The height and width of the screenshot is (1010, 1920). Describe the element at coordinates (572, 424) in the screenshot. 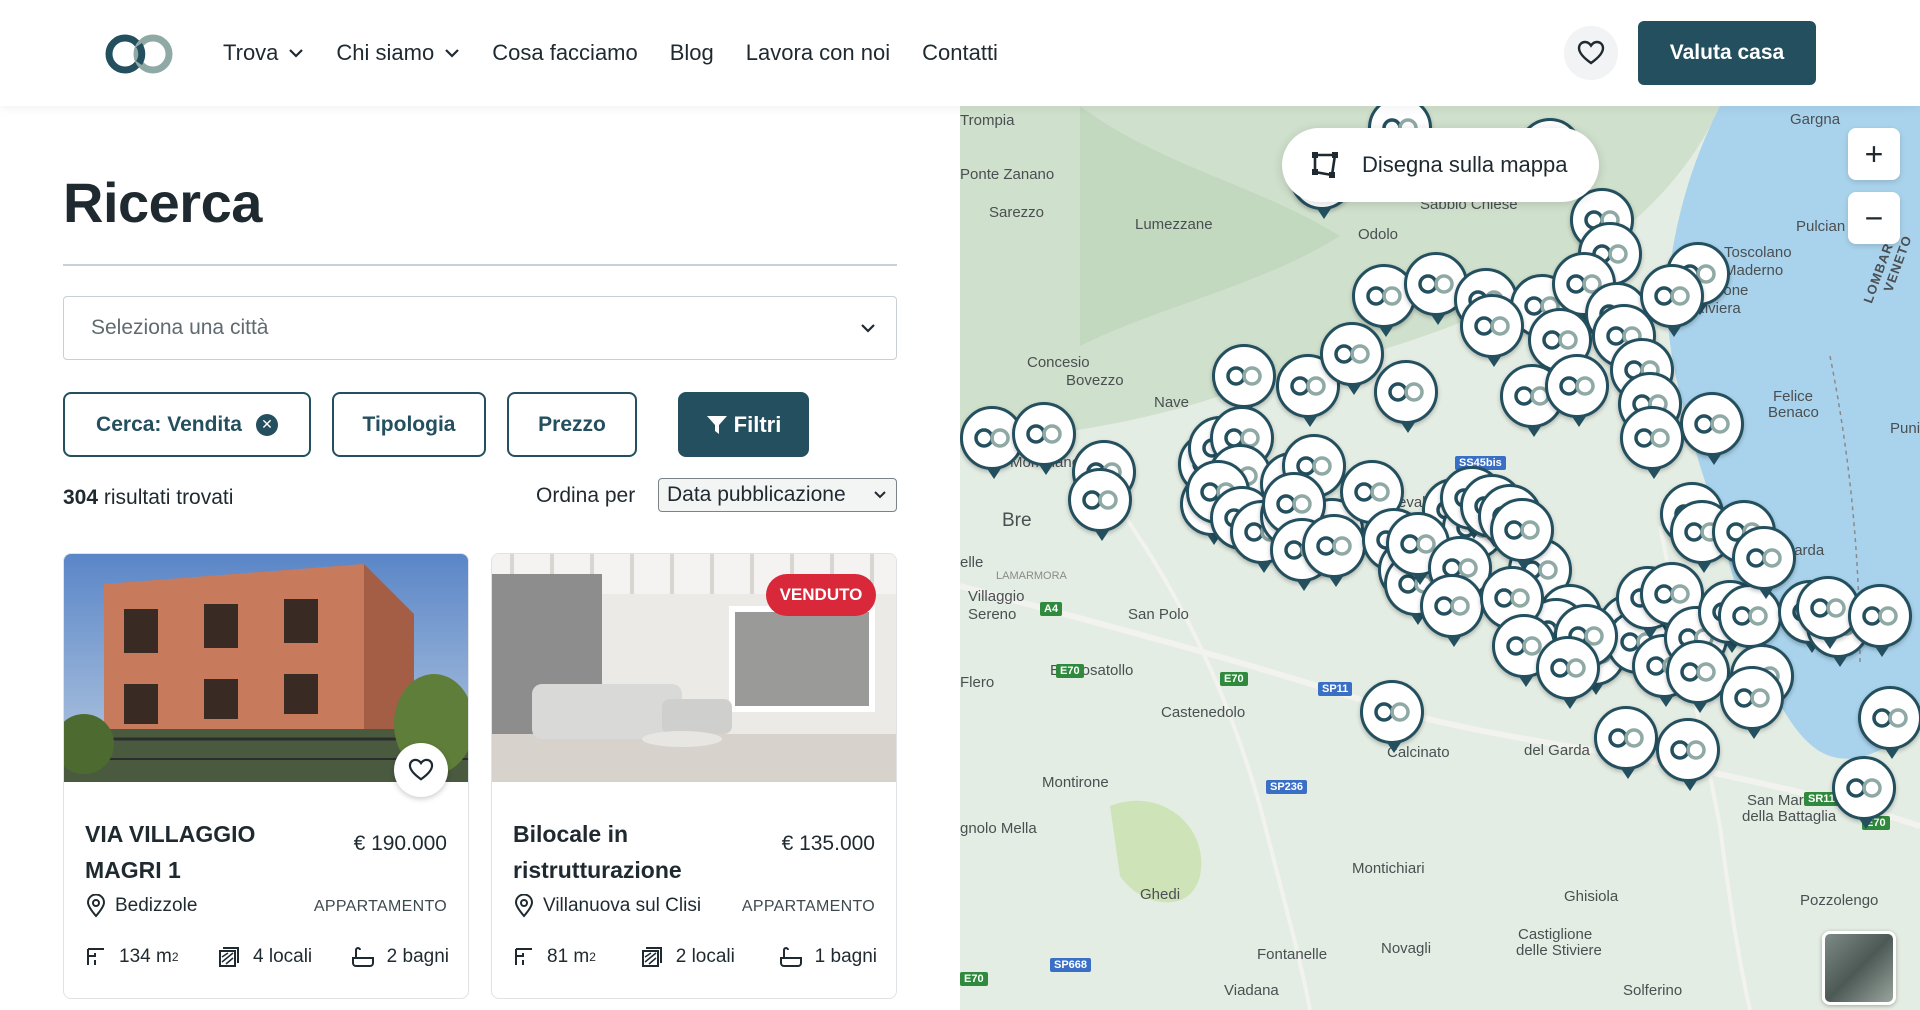

I see `chip-price: Prezzo` at that location.